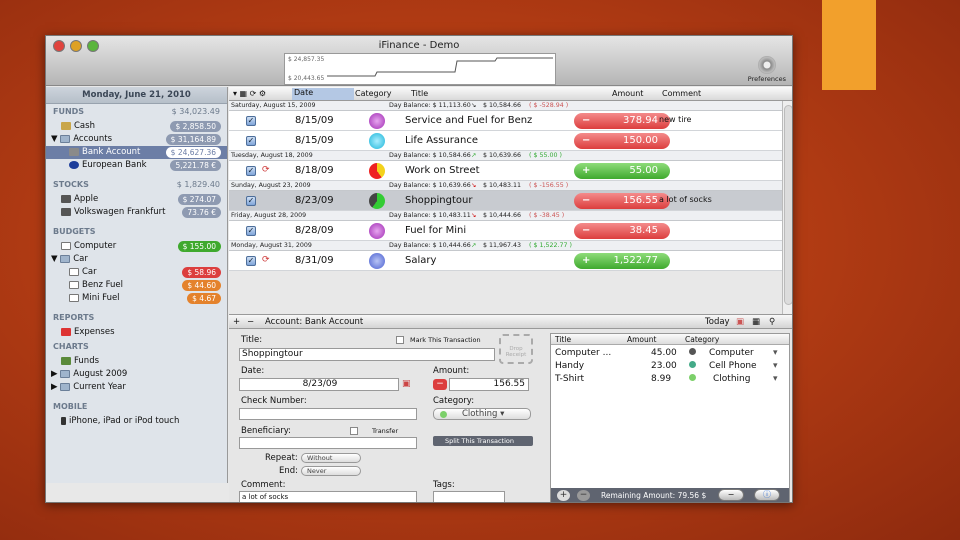 The width and height of the screenshot is (960, 540). What do you see at coordinates (849, 45) in the screenshot?
I see `decor-orange-block` at bounding box center [849, 45].